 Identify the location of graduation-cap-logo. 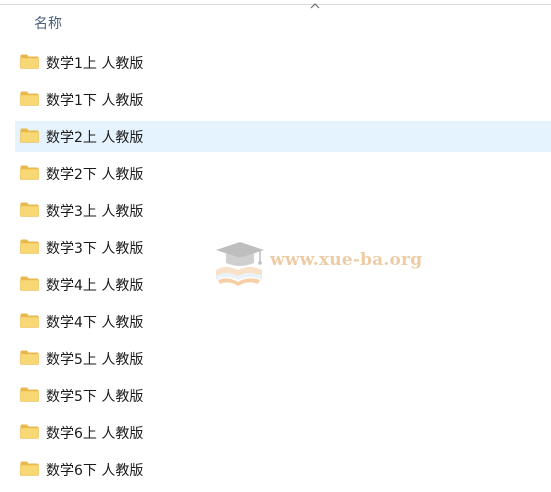
(240, 264).